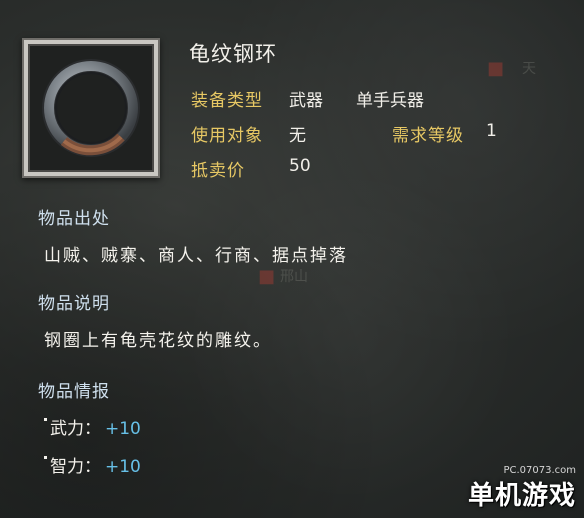 The image size is (584, 518). I want to click on stat-row: 武力： +10, so click(92, 426).